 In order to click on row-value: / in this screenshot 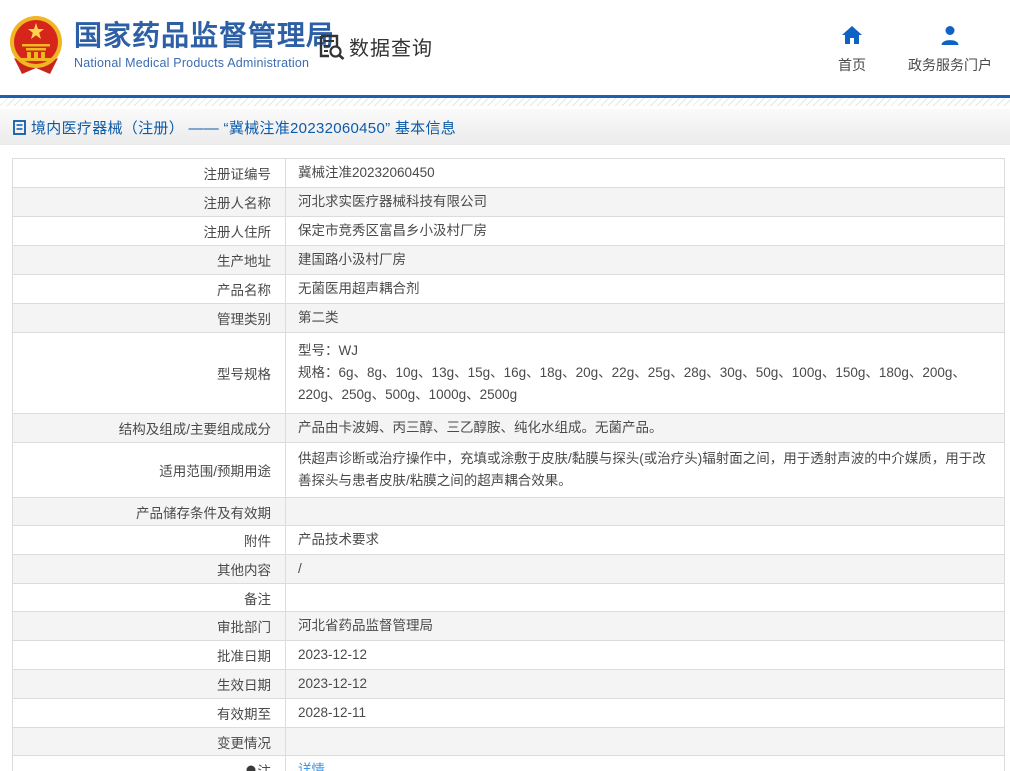, I will do `click(645, 569)`.